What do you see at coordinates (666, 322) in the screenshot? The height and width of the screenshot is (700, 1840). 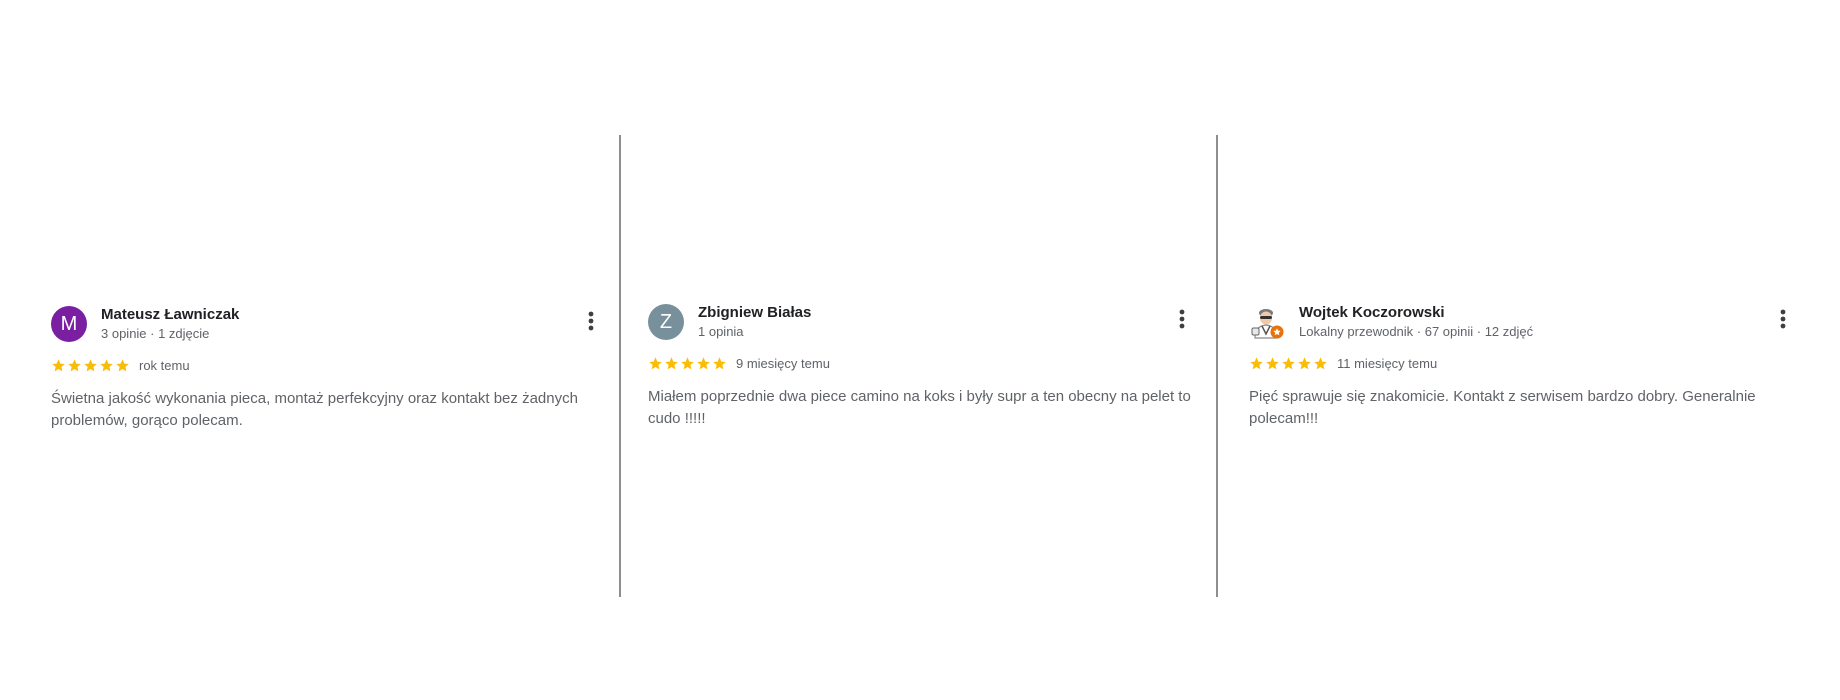 I see `avatar: Z` at bounding box center [666, 322].